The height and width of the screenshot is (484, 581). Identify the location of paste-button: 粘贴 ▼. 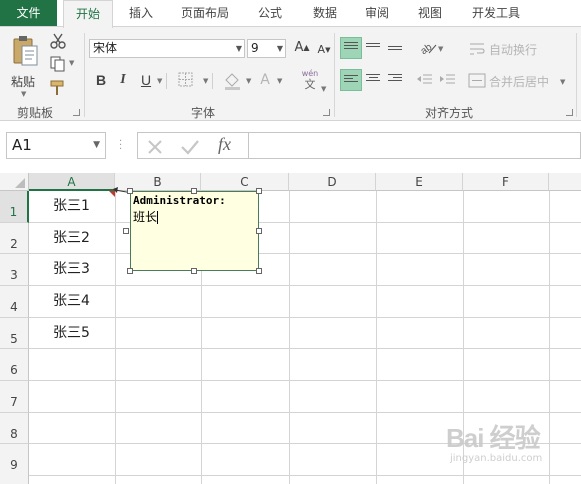
(25, 65).